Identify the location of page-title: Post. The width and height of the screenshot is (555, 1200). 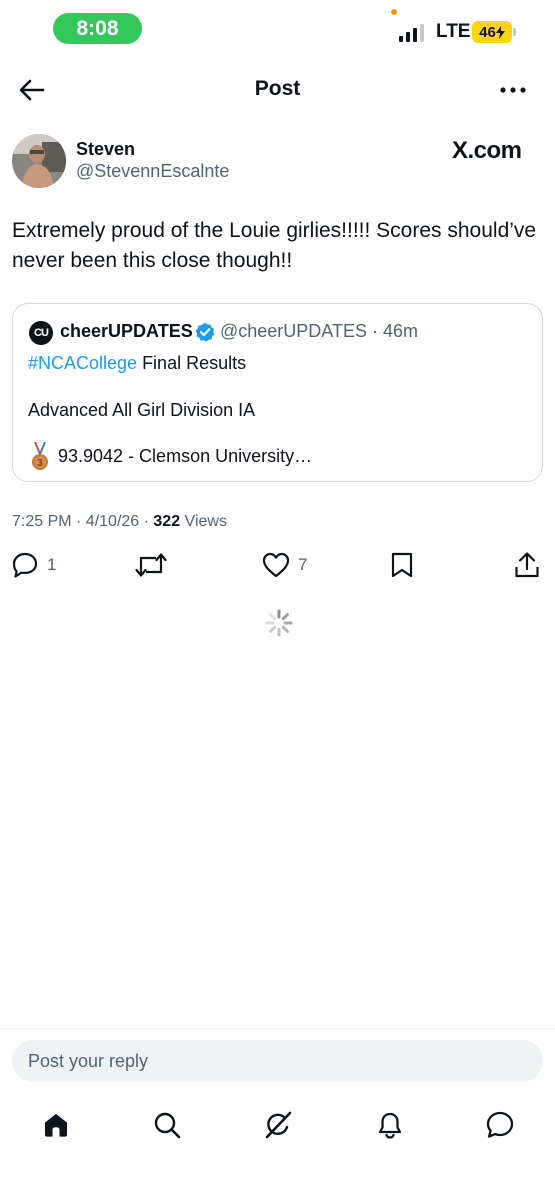
(277, 88).